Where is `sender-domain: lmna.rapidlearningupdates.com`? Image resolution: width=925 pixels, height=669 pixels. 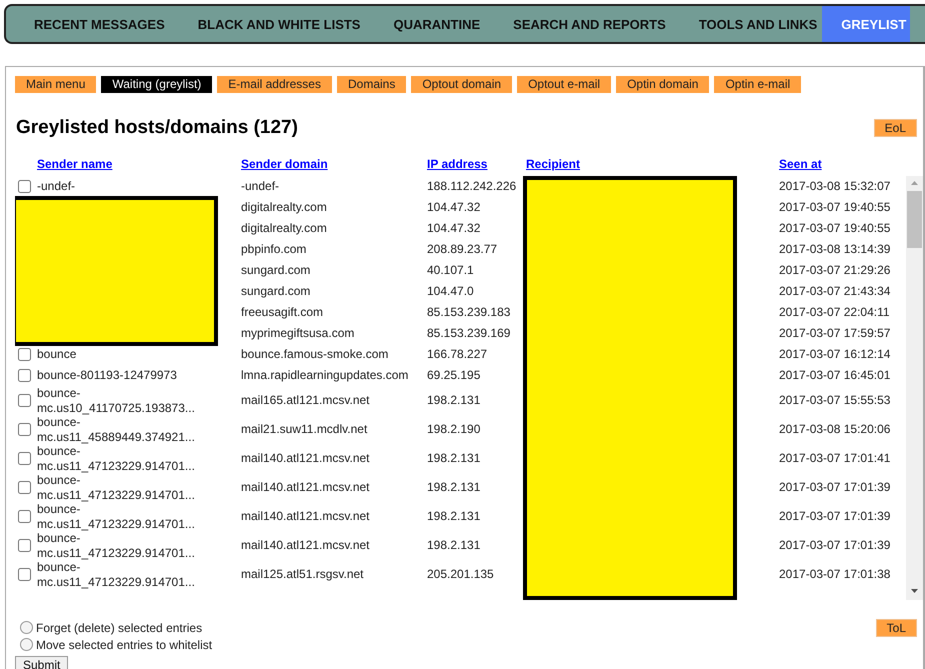 sender-domain: lmna.rapidlearningupdates.com is located at coordinates (325, 375).